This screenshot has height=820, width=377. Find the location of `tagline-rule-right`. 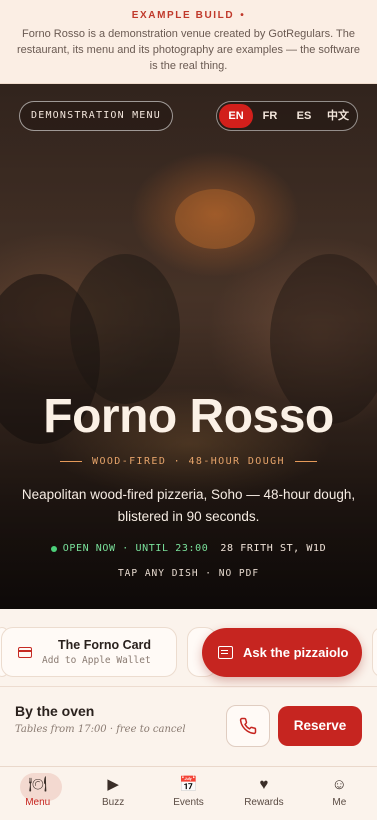

tagline-rule-right is located at coordinates (305, 461).